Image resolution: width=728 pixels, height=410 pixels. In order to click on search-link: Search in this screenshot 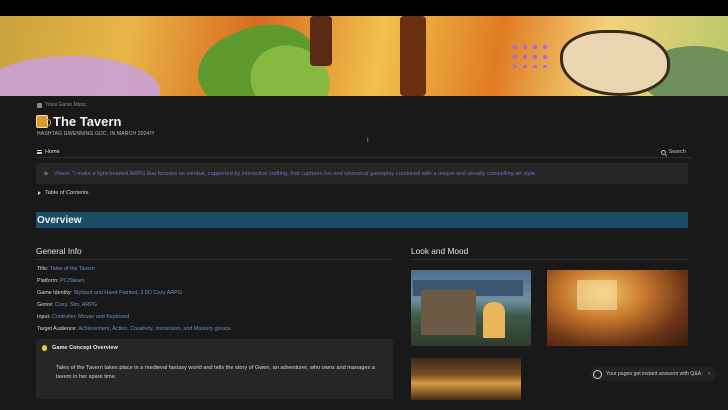, I will do `click(673, 152)`.